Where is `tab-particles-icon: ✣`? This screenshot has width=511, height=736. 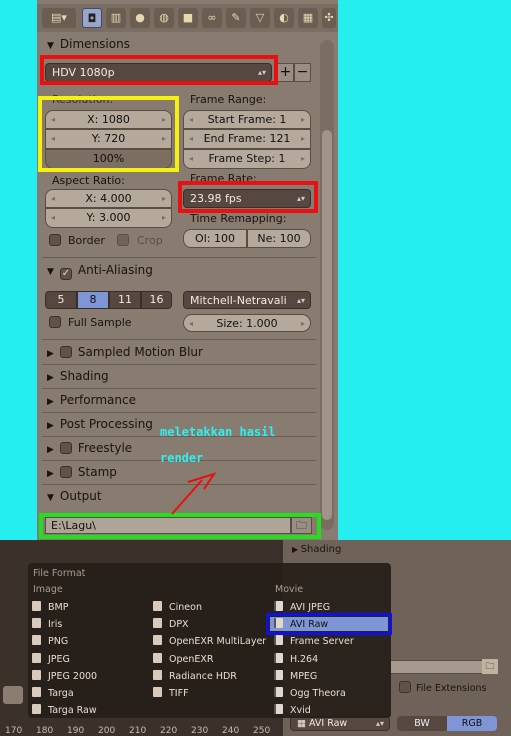 tab-particles-icon: ✣ is located at coordinates (329, 18).